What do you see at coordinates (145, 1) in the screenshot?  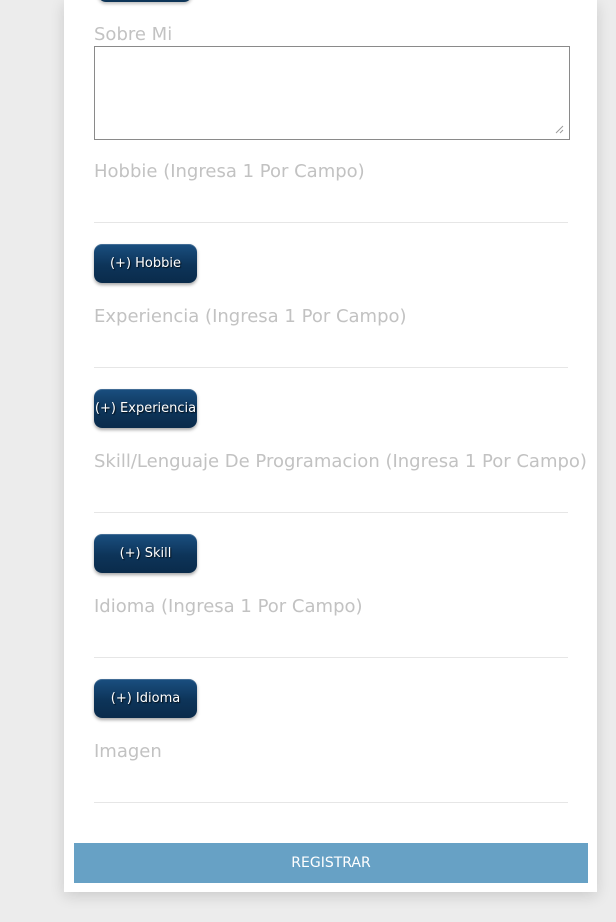 I see `previous-add-button-edge` at bounding box center [145, 1].